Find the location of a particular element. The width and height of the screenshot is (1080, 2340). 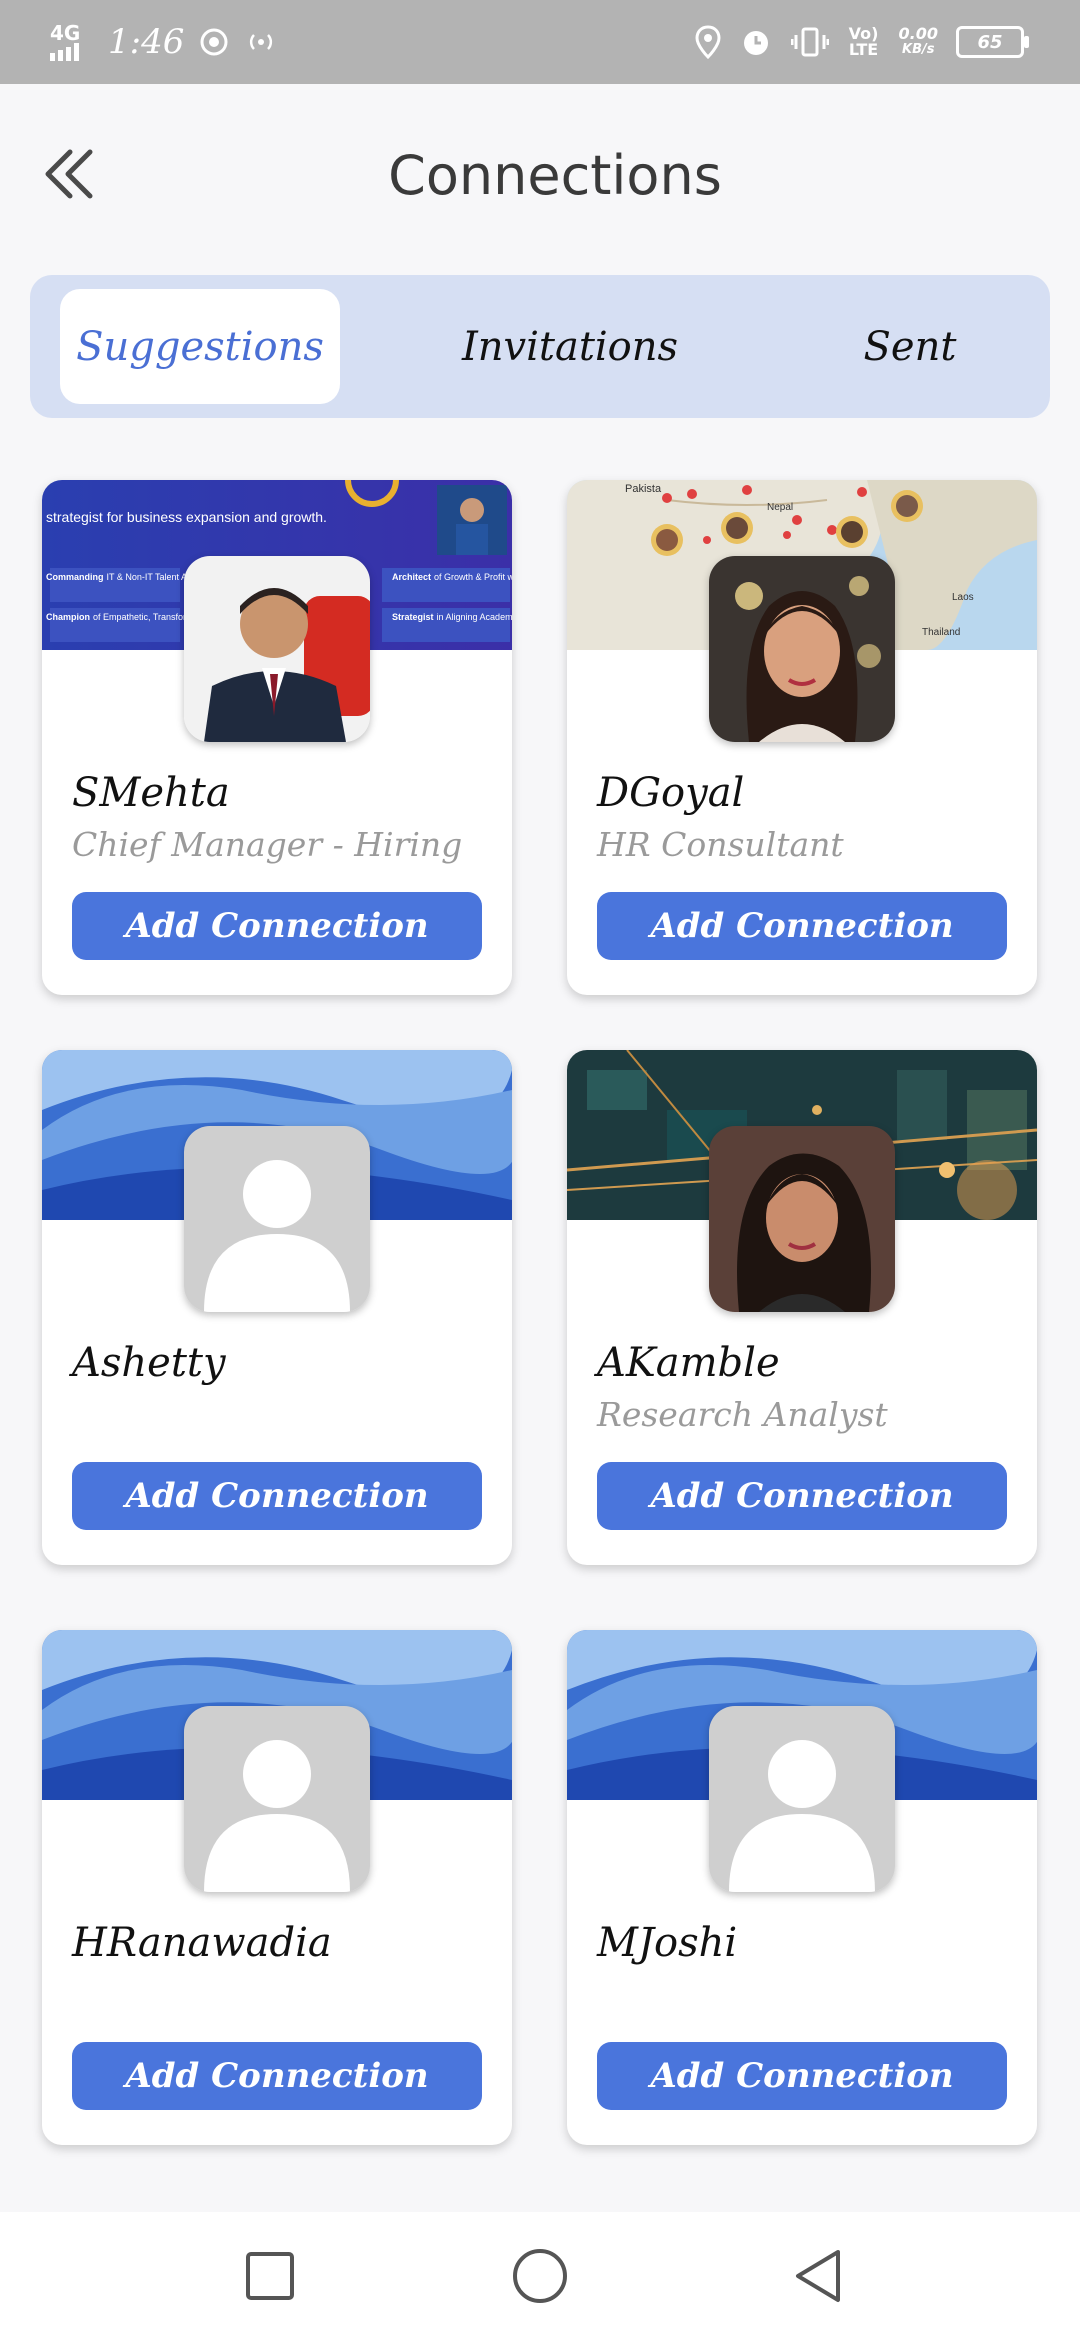

circle-icon is located at coordinates (540, 2276).